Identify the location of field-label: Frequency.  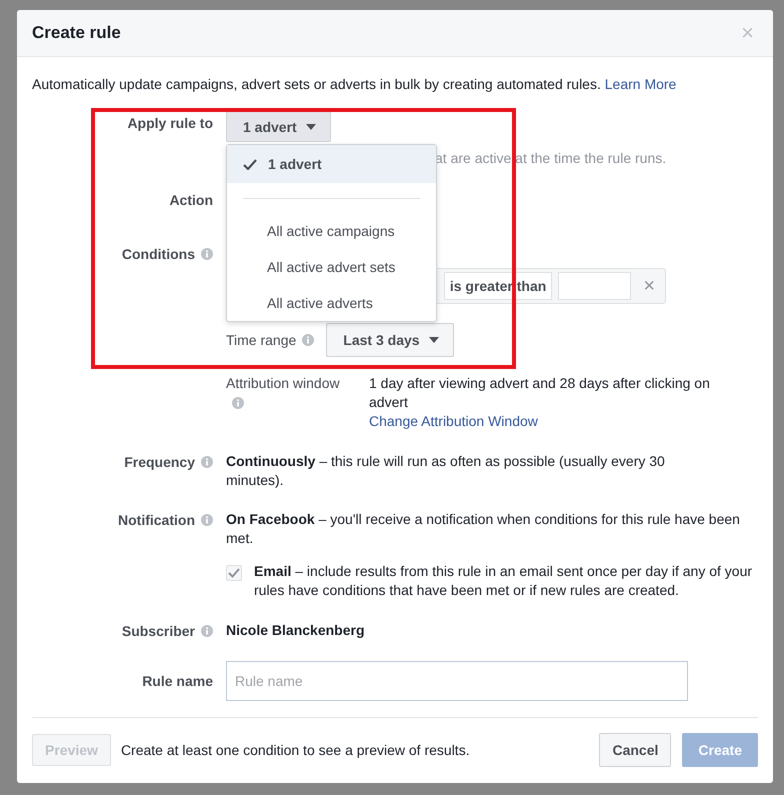
(159, 462).